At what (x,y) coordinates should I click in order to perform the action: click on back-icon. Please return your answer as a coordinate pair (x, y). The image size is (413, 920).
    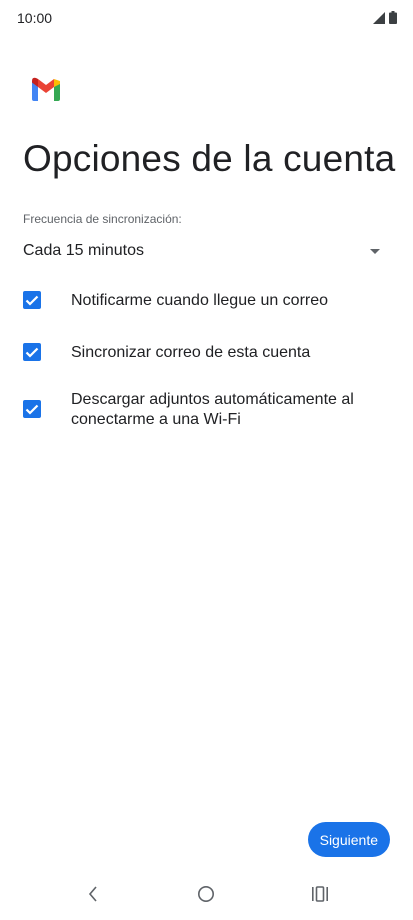
    Looking at the image, I should click on (93, 894).